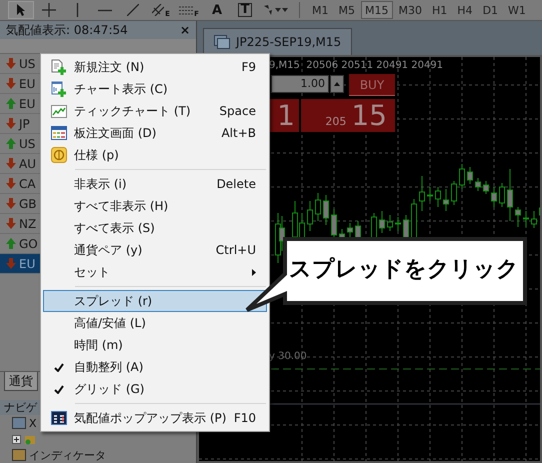  I want to click on coin-icon, so click(59, 155).